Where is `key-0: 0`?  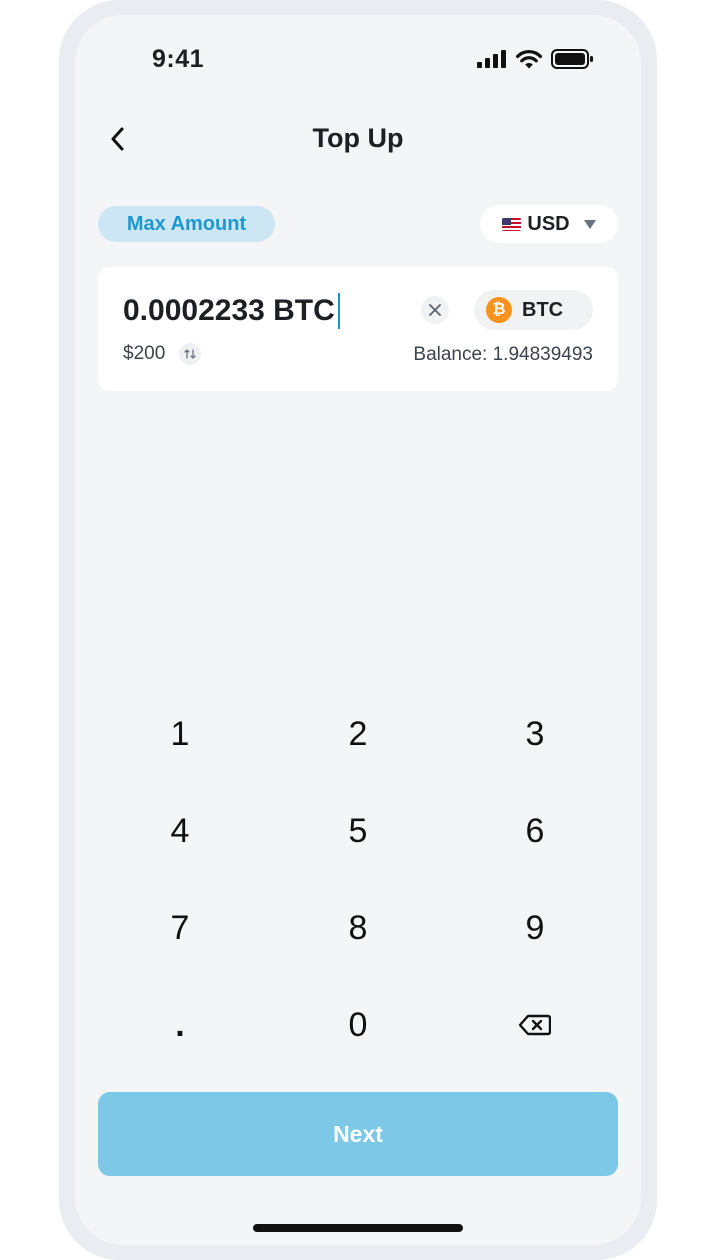 key-0: 0 is located at coordinates (358, 1025).